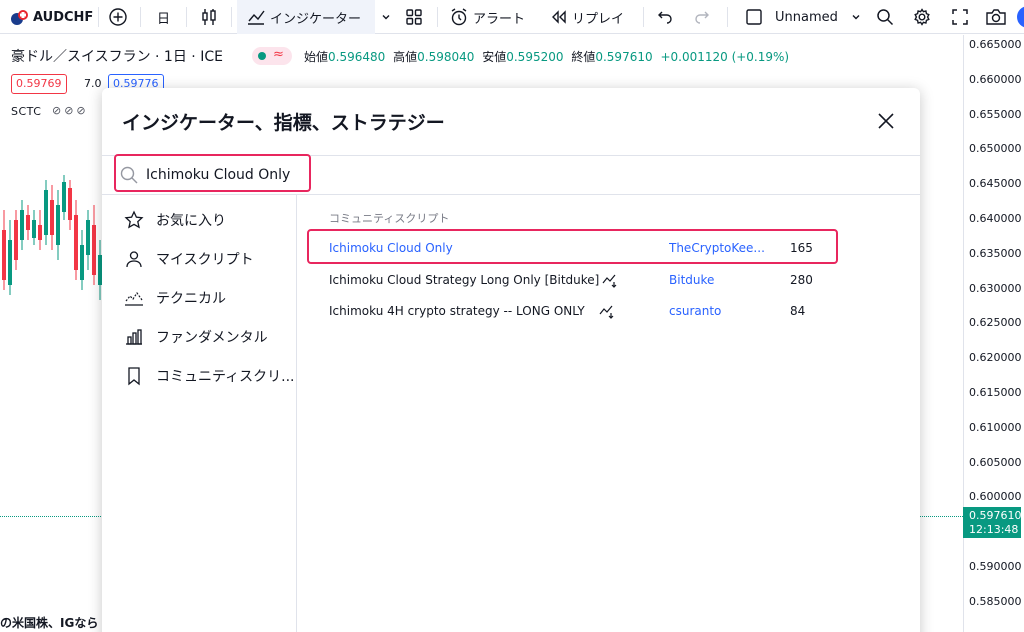 Image resolution: width=1024 pixels, height=632 pixels. I want to click on symbol-search-button: AUDCHF, so click(51, 17).